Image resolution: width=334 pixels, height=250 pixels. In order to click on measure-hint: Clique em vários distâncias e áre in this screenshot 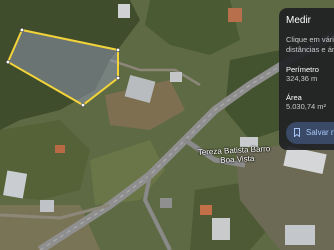, I will do `click(310, 44)`.